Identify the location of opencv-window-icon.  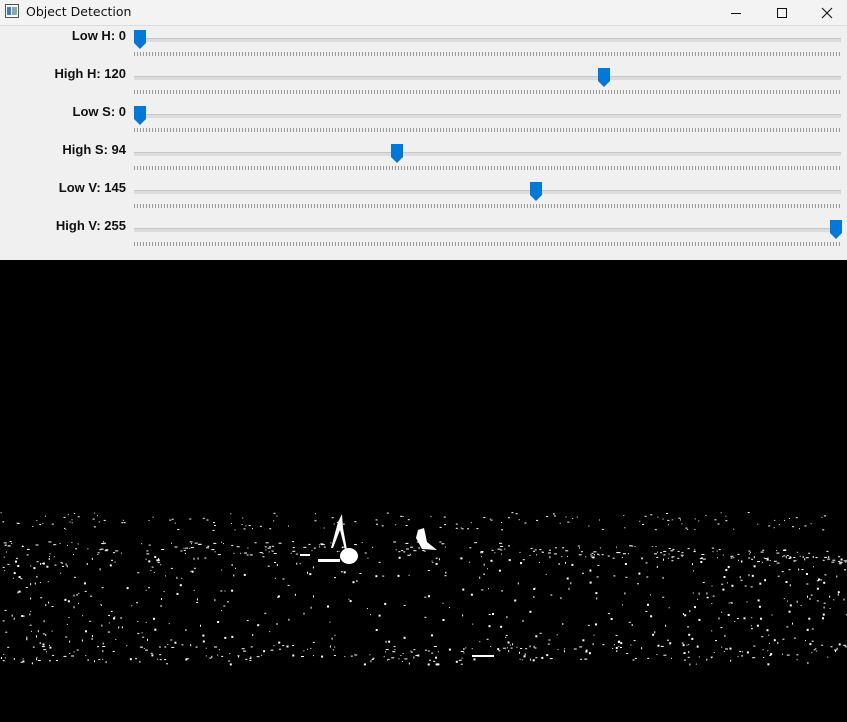
(12, 11).